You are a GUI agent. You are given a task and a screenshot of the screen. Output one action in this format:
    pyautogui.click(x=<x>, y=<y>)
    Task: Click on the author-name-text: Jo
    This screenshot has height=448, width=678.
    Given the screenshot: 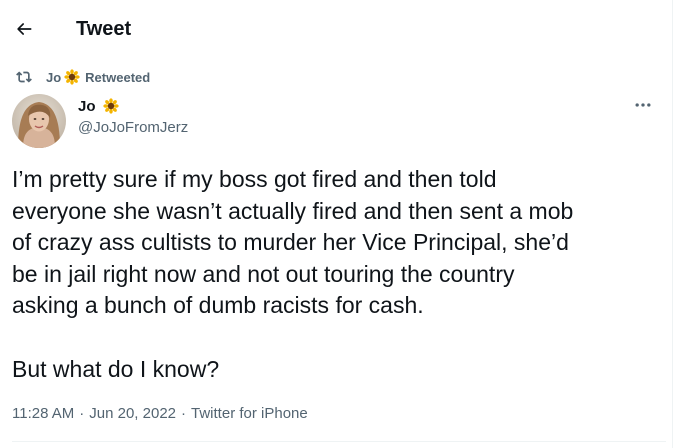 What is the action you would take?
    pyautogui.click(x=87, y=106)
    